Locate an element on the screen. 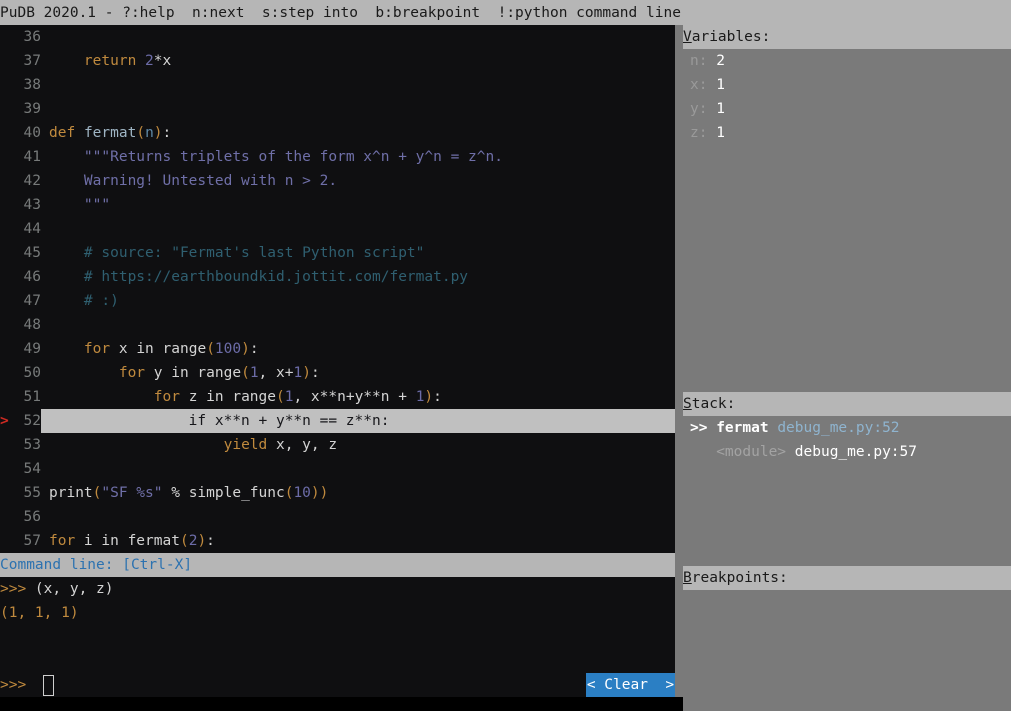 This screenshot has width=1011, height=711. stack-frame-row: <module> debug_me.py:57 is located at coordinates (847, 452).